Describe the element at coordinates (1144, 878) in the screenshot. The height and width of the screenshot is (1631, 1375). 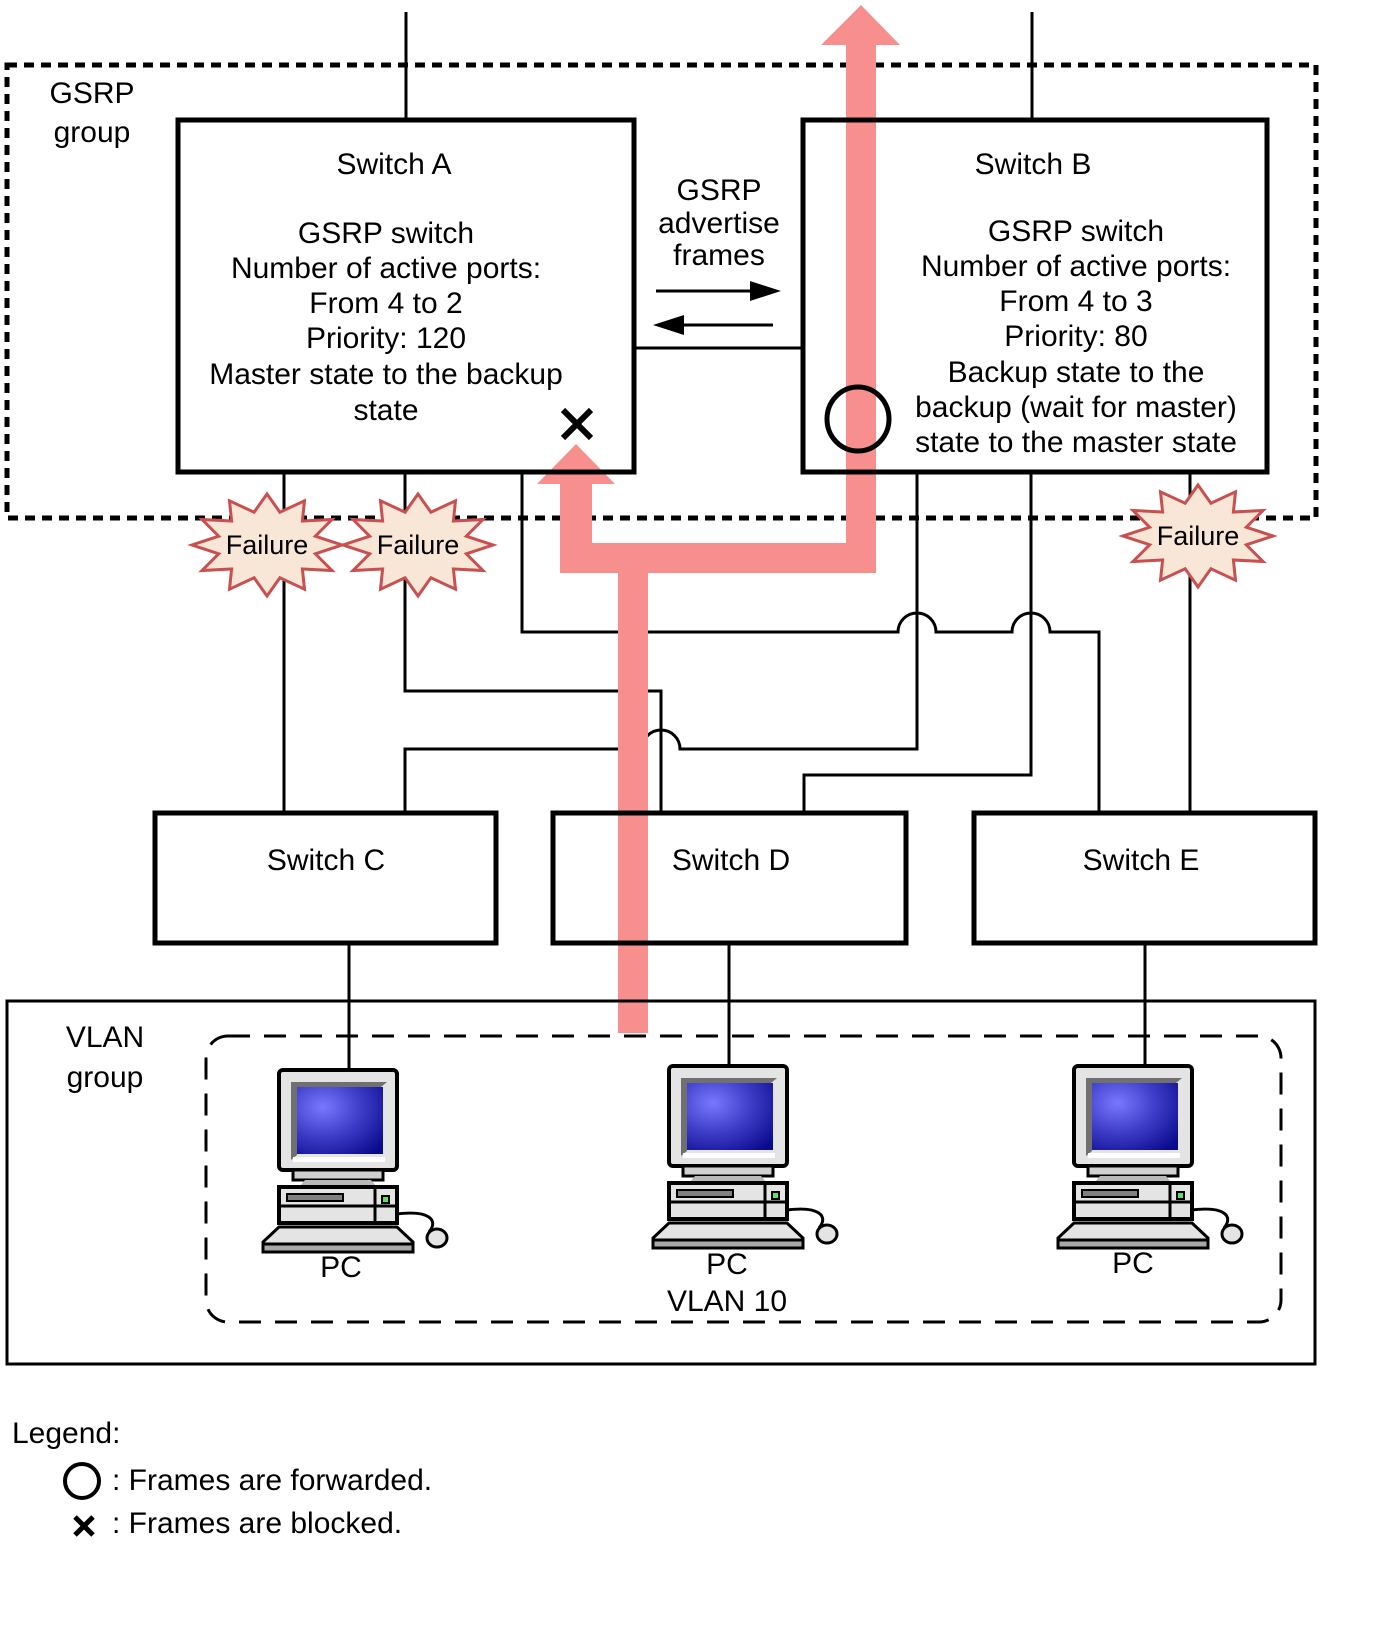
I see `switch-e-box` at that location.